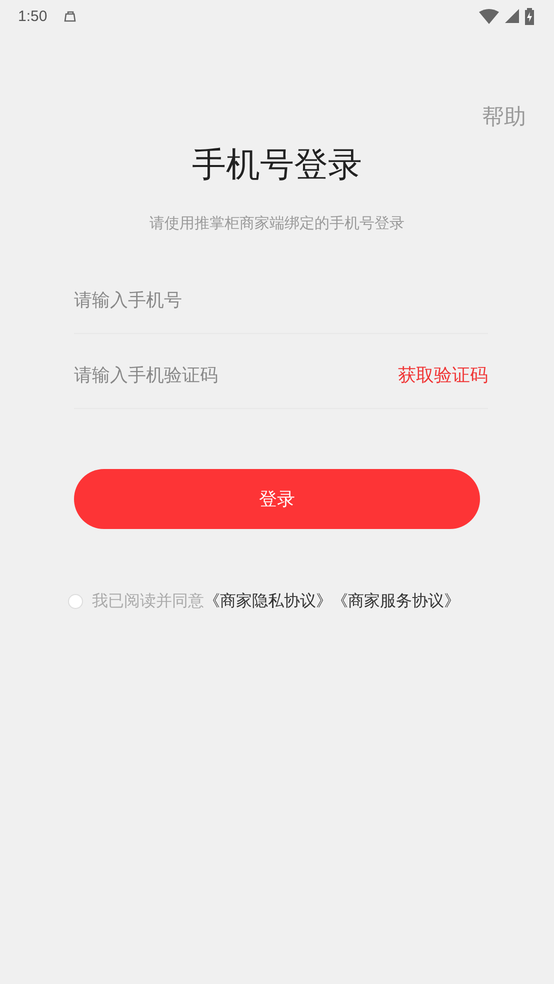 Image resolution: width=554 pixels, height=984 pixels. Describe the element at coordinates (529, 16) in the screenshot. I see `battery-icon` at that location.